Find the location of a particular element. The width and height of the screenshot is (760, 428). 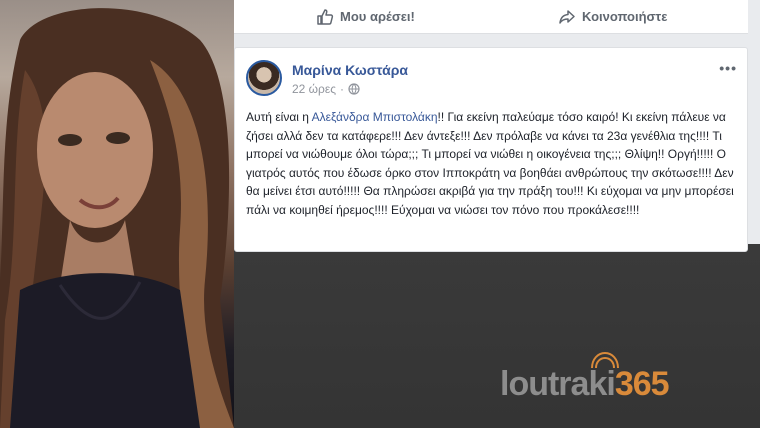

post-actions-bar: Μου αρέσει! Κοινοποιήστε is located at coordinates (491, 17).